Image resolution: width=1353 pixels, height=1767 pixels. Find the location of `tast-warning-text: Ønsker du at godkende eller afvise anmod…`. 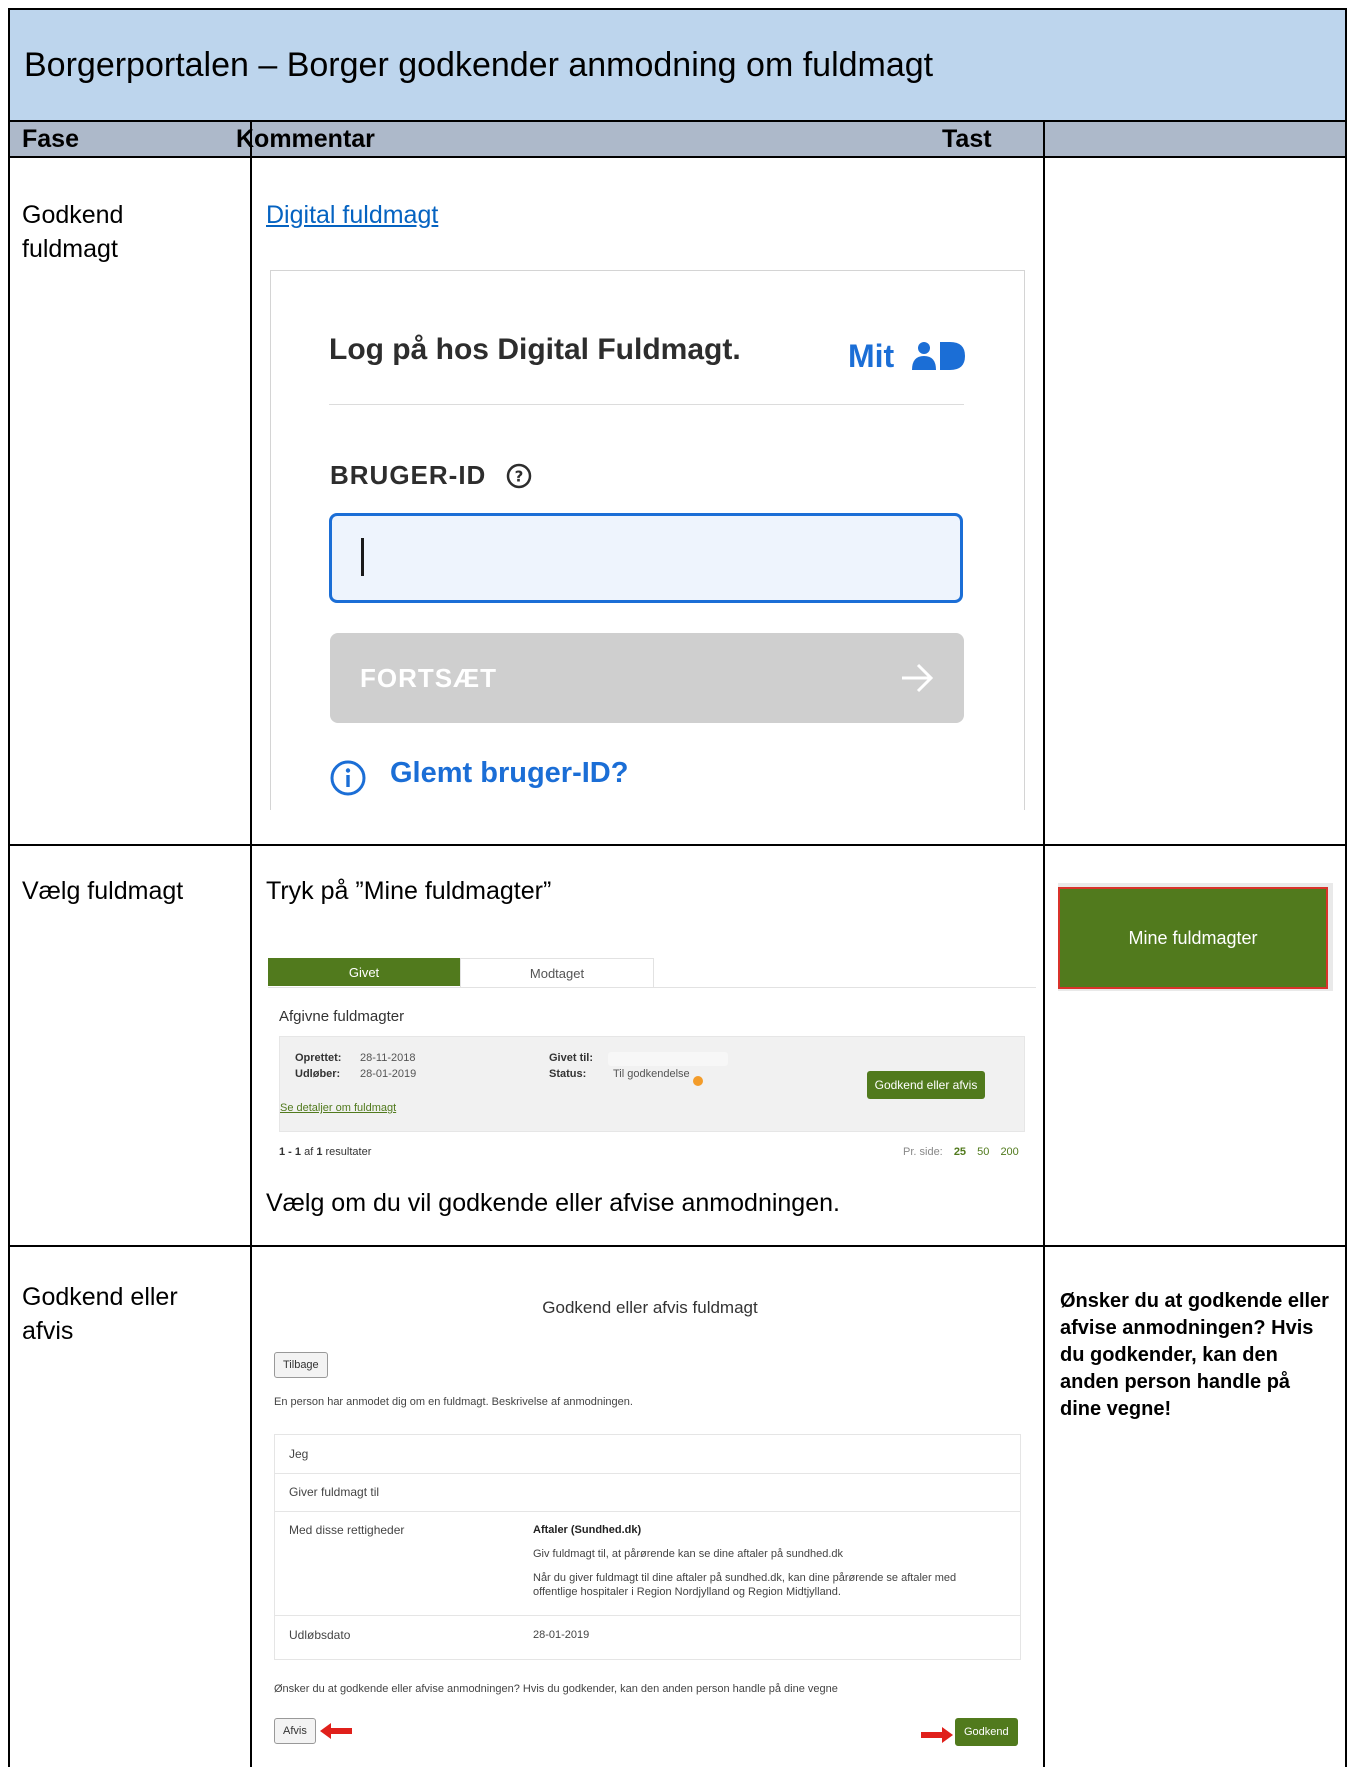

tast-warning-text: Ønsker du at godkende eller afvise anmod… is located at coordinates (1194, 1355).